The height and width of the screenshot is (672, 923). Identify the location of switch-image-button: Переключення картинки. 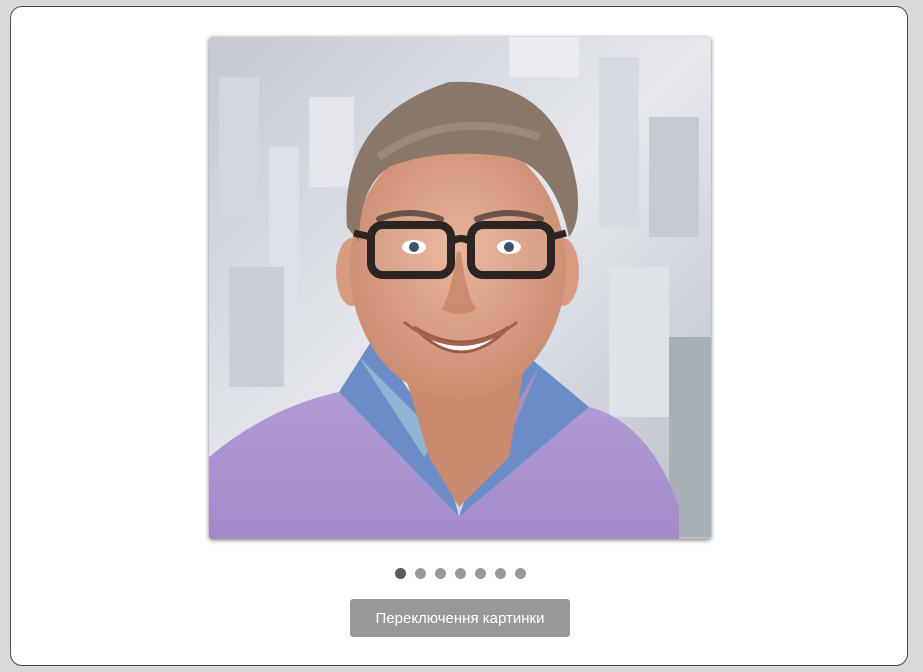
(460, 618).